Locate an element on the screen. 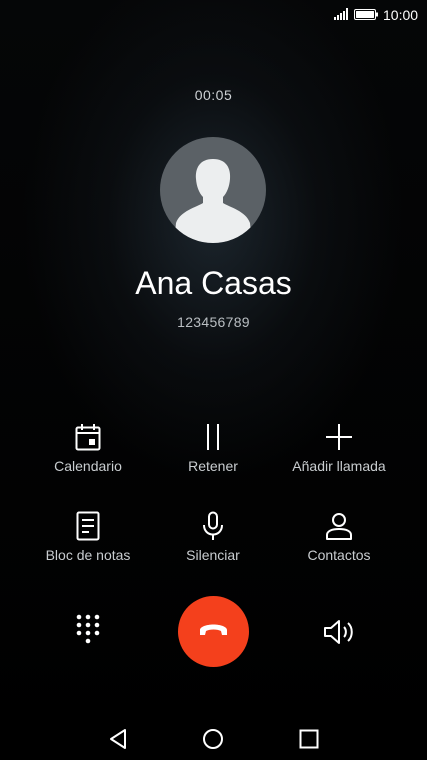 This screenshot has width=427, height=760. battery-icon is located at coordinates (366, 14).